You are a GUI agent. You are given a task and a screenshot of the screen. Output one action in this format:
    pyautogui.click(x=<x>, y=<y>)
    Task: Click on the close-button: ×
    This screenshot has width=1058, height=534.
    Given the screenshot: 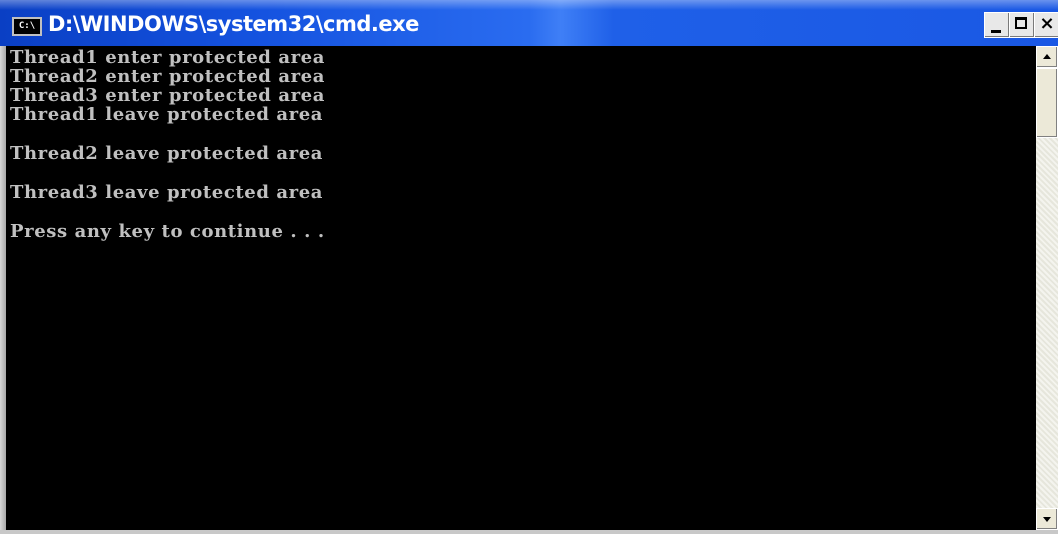 What is the action you would take?
    pyautogui.click(x=1046, y=25)
    